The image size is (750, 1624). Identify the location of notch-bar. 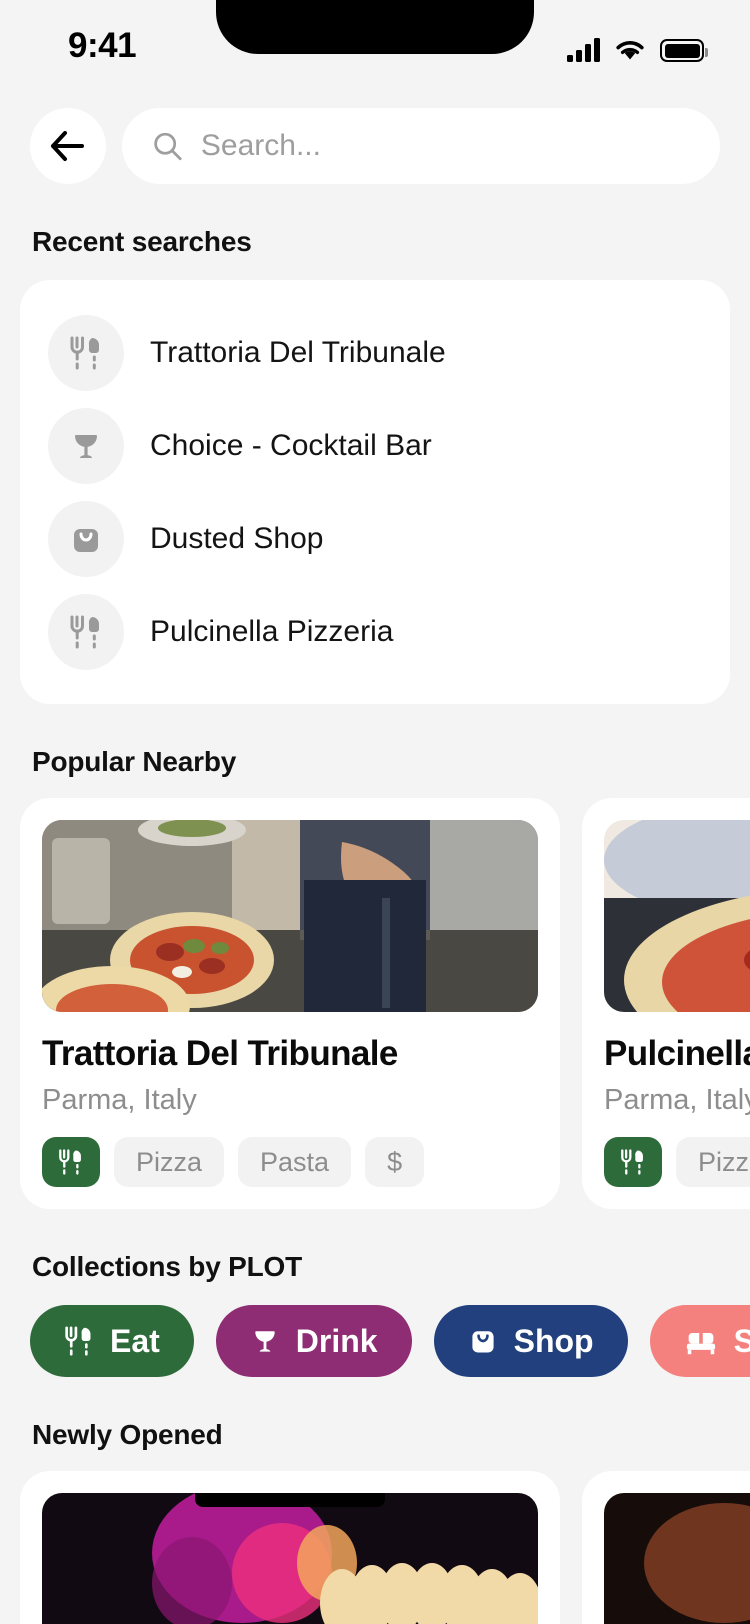
(290, 1500).